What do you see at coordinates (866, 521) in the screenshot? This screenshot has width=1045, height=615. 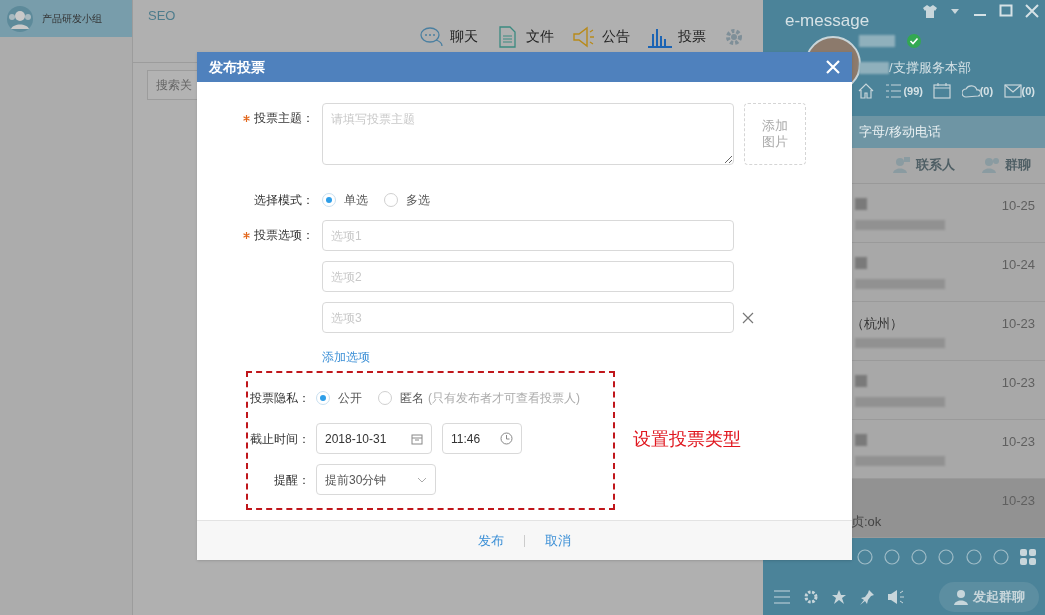 I see `message-preview: 贞:ok` at bounding box center [866, 521].